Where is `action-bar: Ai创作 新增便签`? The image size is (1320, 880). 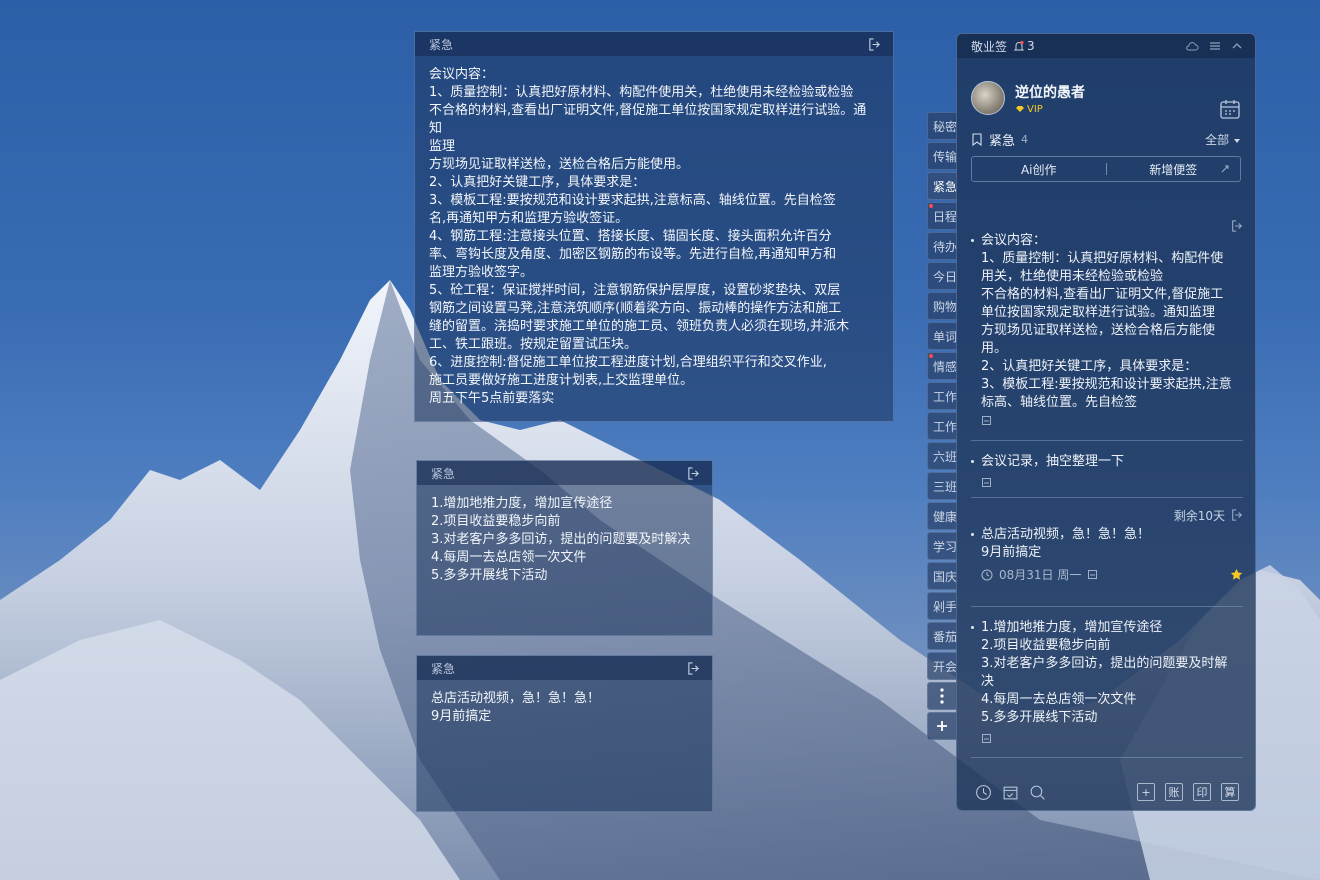
action-bar: Ai创作 新增便签 is located at coordinates (1106, 169).